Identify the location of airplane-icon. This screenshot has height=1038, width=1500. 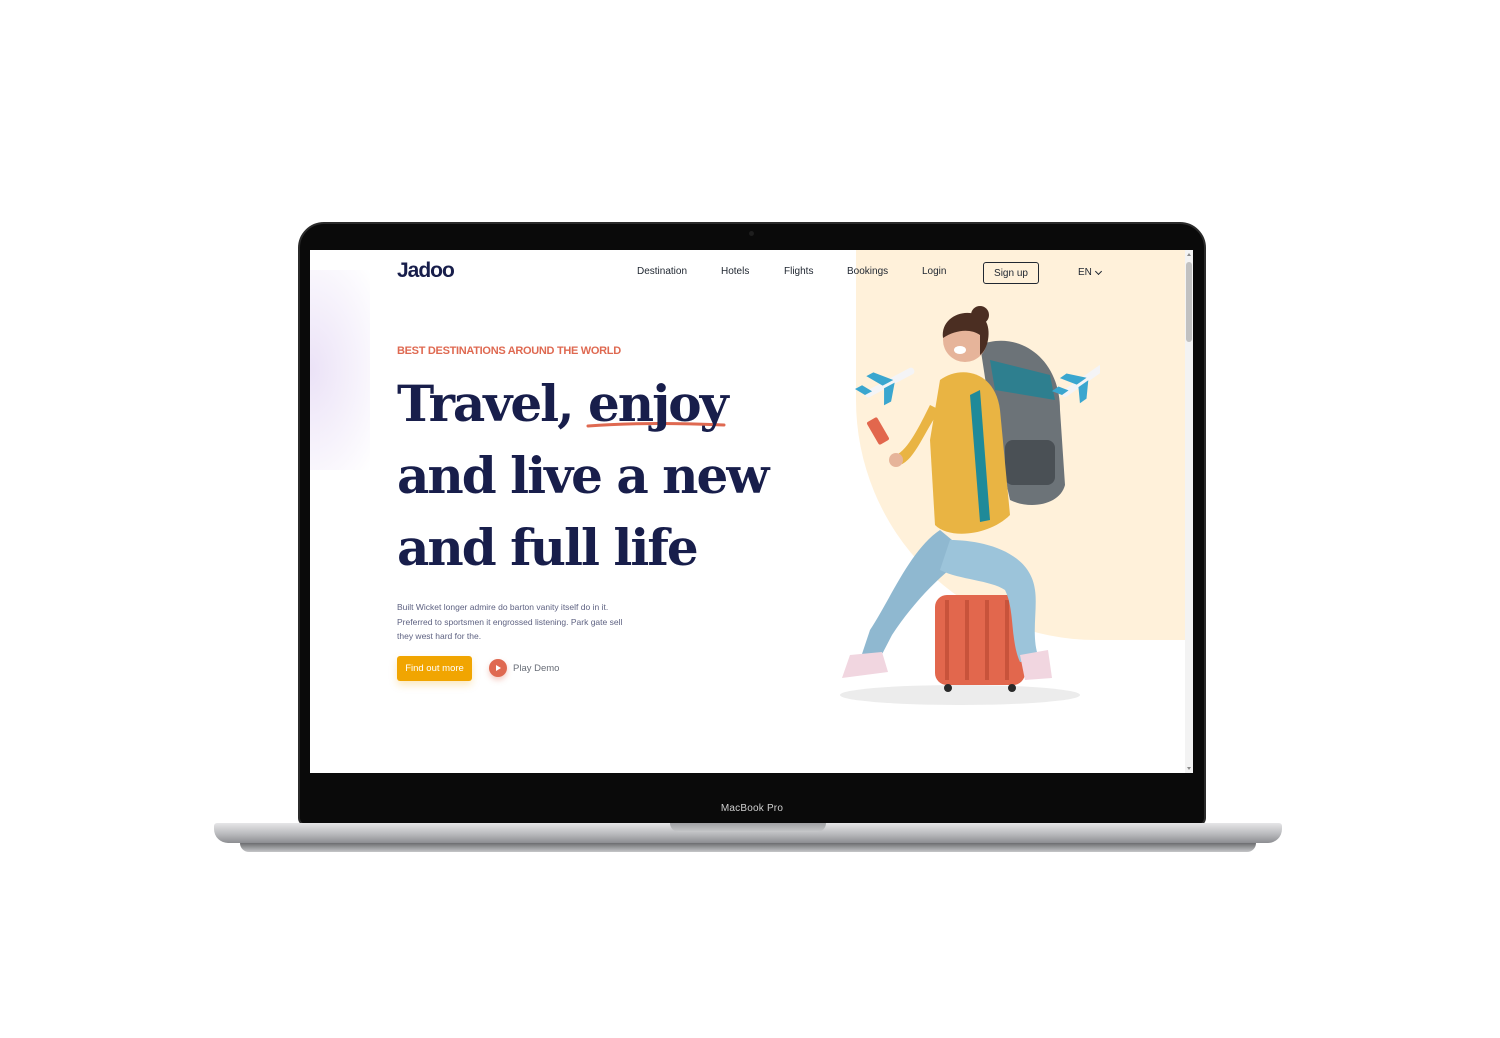
(885, 386).